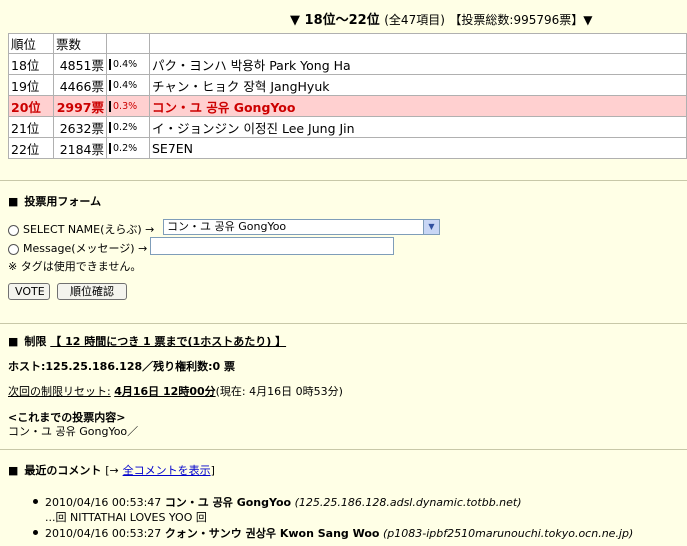  Describe the element at coordinates (63, 470) in the screenshot. I see `comments-title: 最近のコメント` at that location.